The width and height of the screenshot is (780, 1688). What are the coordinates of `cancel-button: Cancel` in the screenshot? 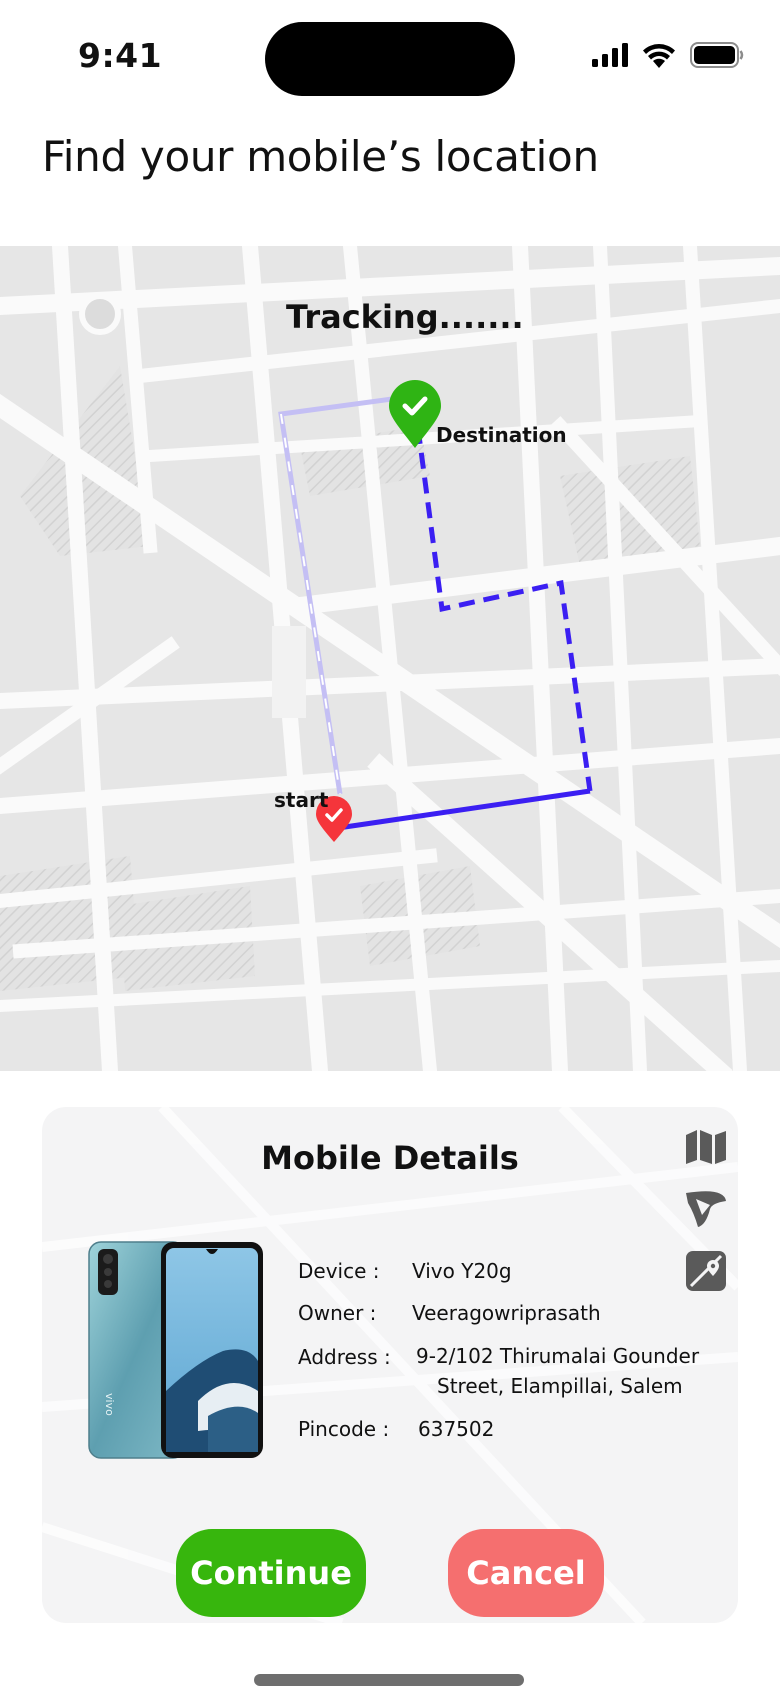 It's located at (526, 1573).